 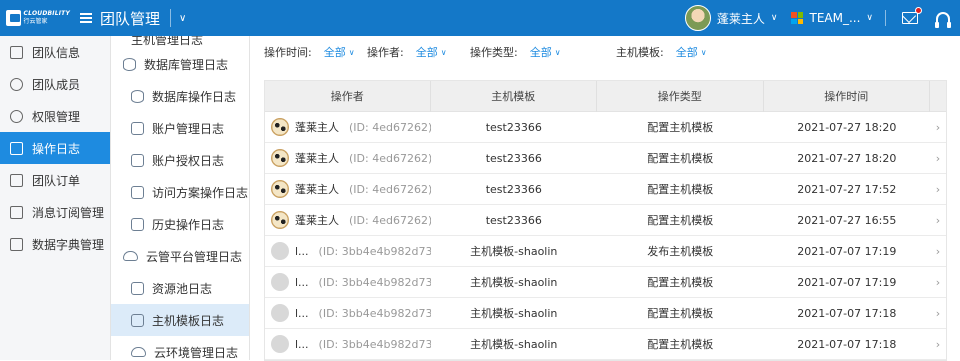 I want to click on sidebar-item-label: 权限管理, so click(x=56, y=116).